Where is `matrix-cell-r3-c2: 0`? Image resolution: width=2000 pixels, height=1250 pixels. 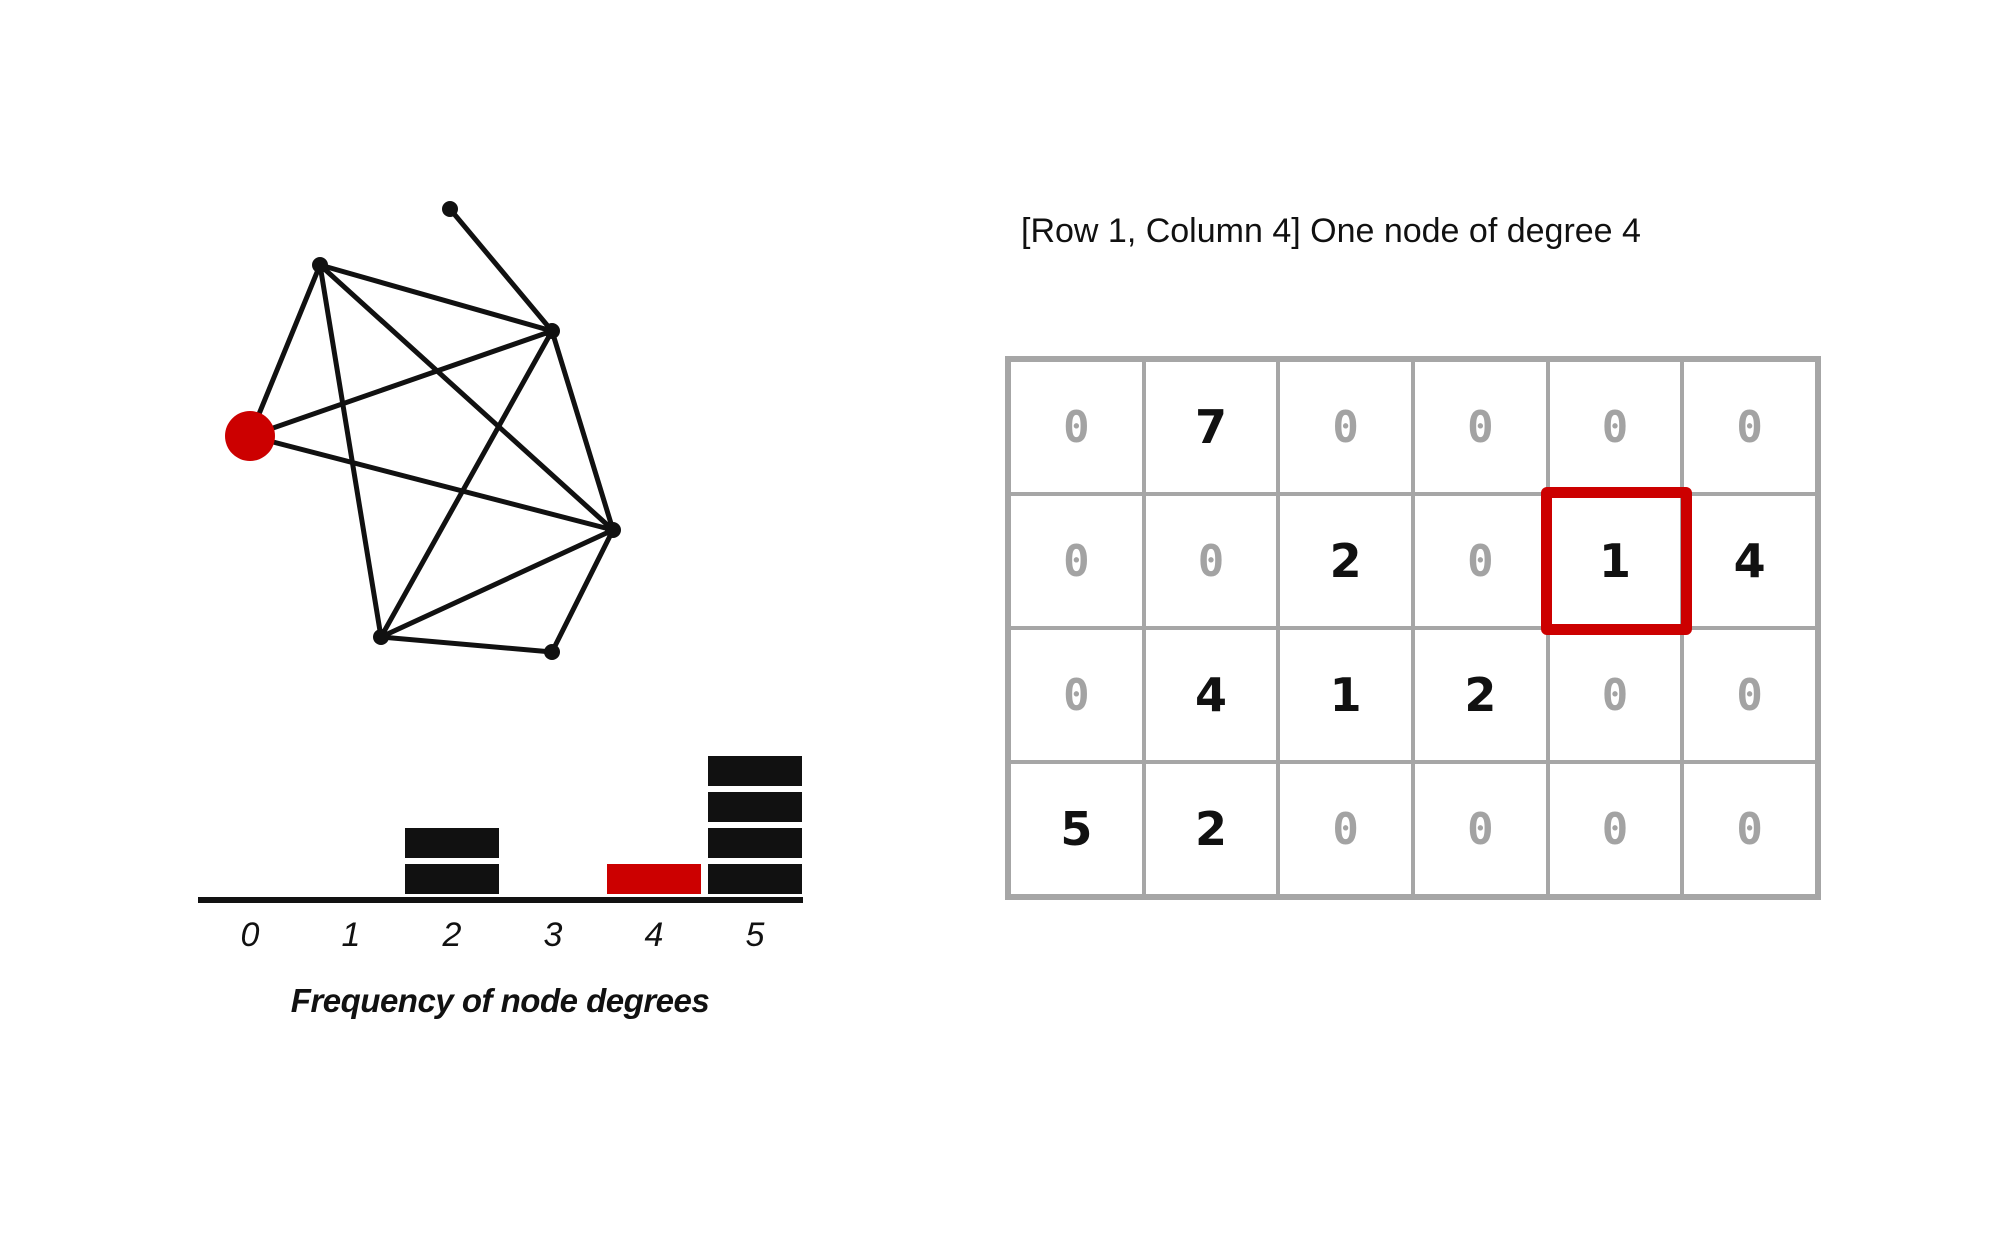
matrix-cell-r3-c2: 0 is located at coordinates (1345, 829).